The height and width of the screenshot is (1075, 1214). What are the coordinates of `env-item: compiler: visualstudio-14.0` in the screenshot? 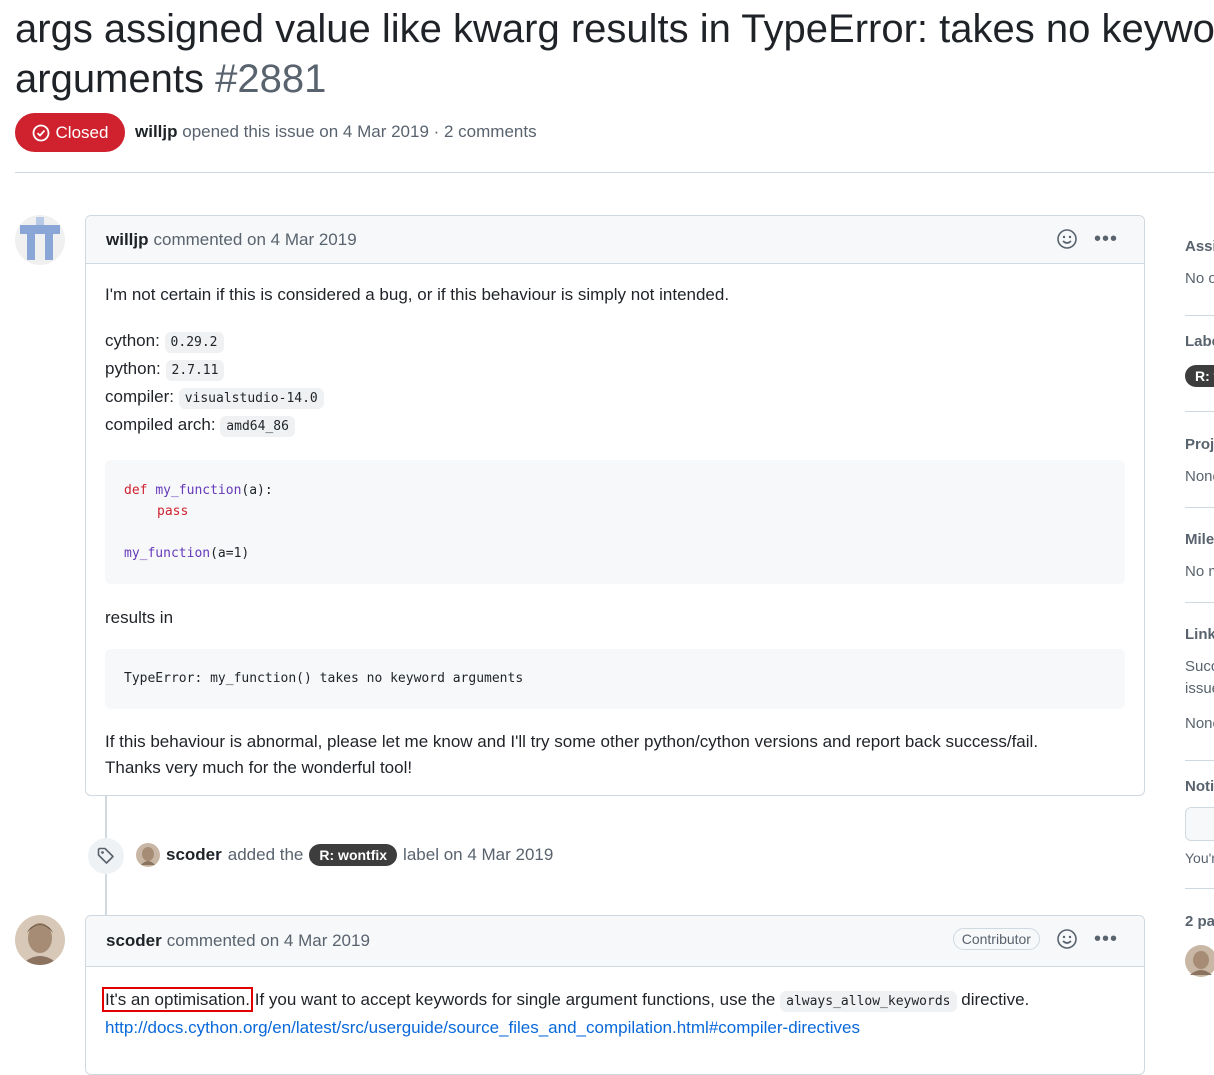 It's located at (615, 398).